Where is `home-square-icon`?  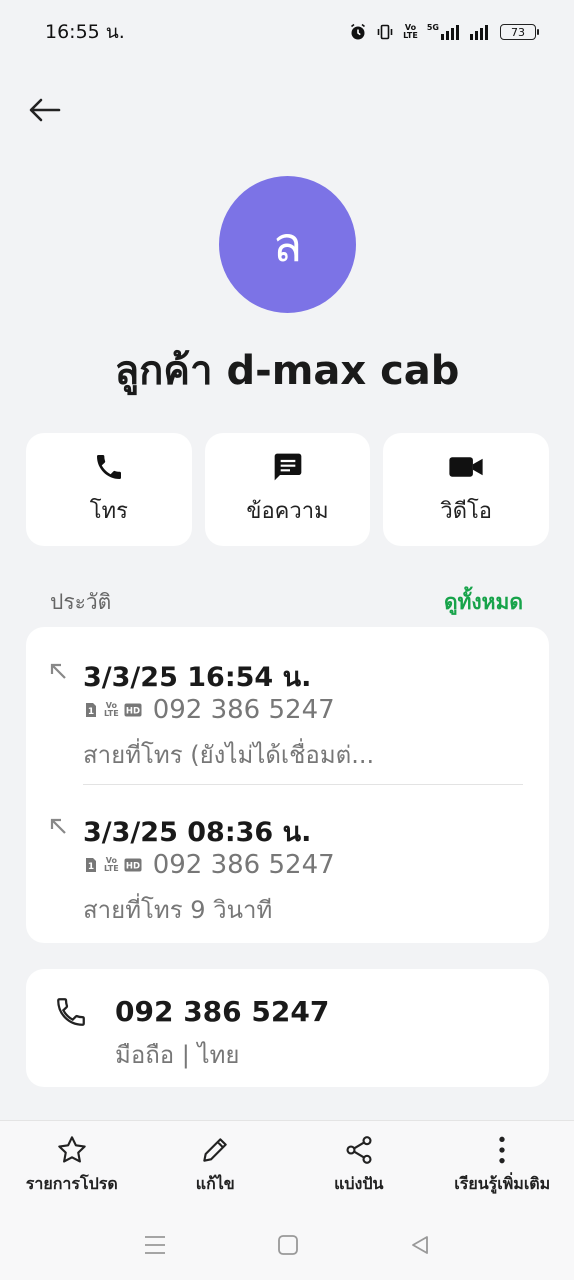
home-square-icon is located at coordinates (288, 1245).